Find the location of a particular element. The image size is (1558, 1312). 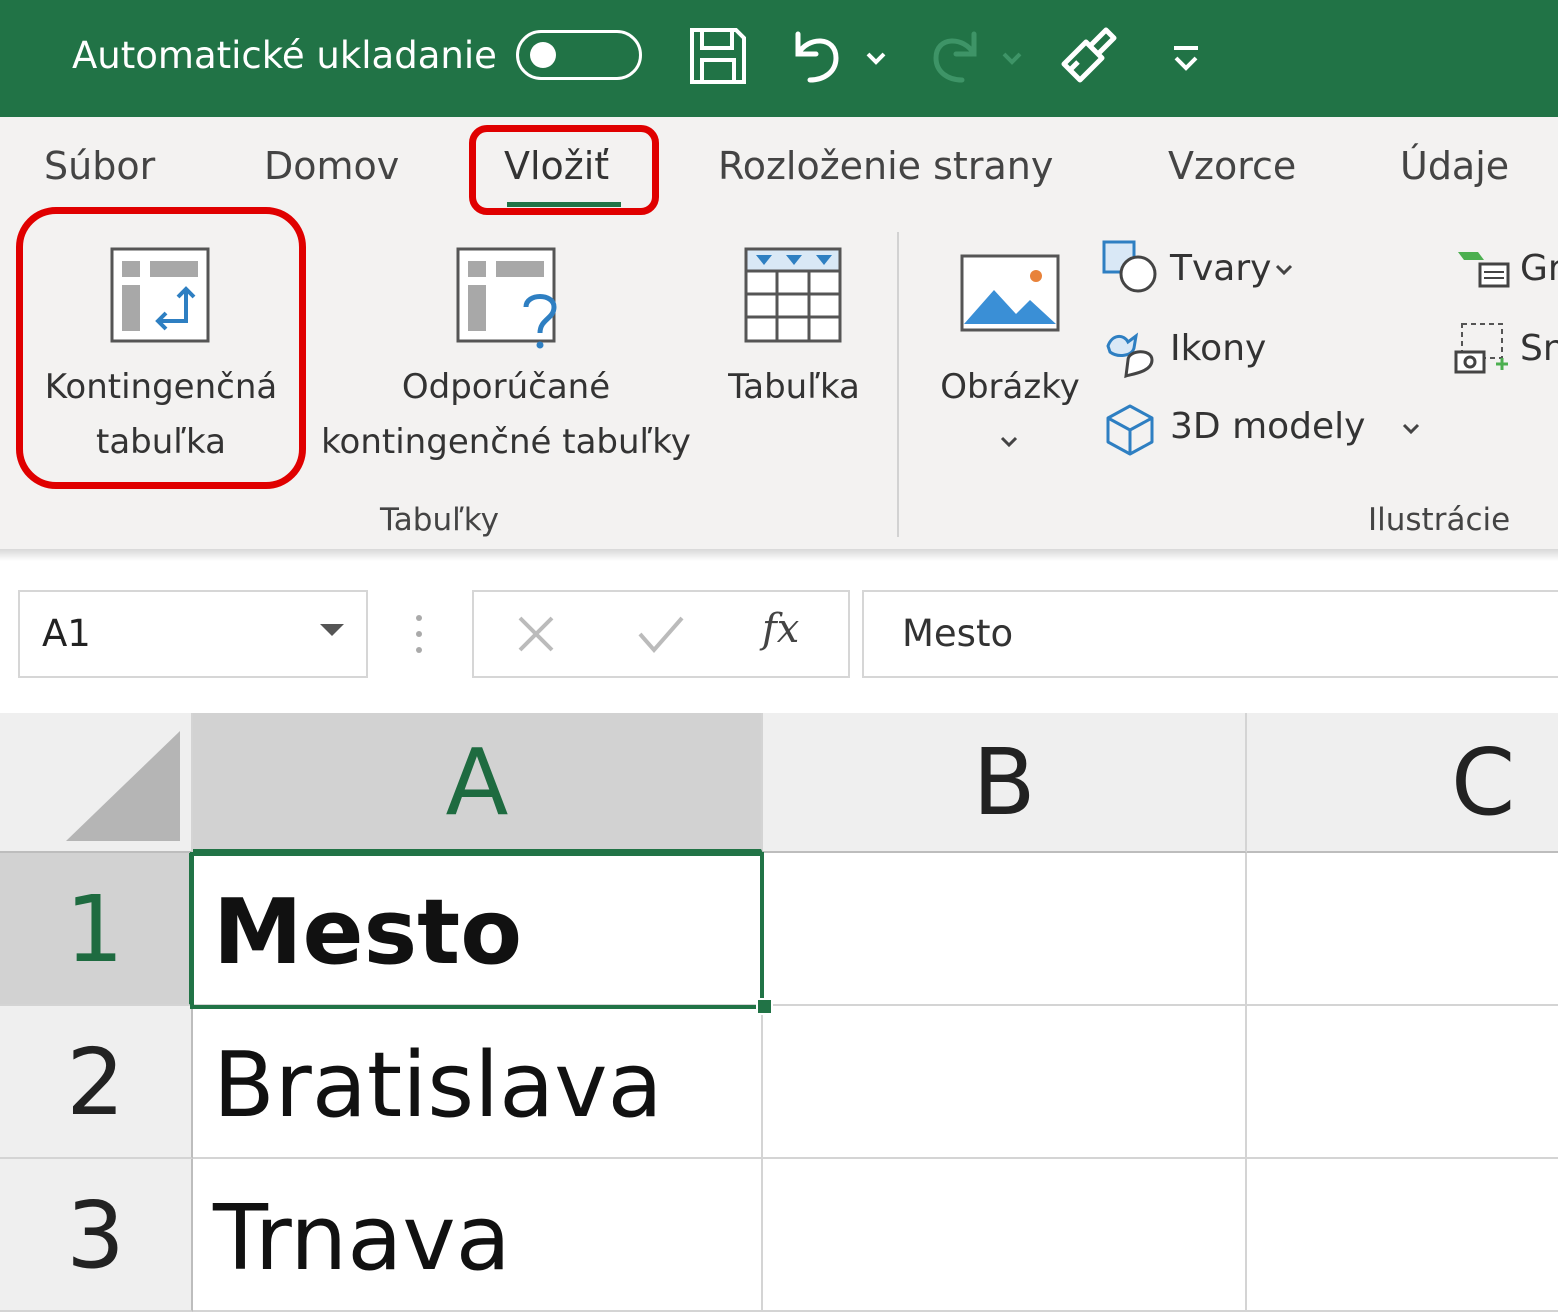

tab-home: Domov is located at coordinates (331, 166).